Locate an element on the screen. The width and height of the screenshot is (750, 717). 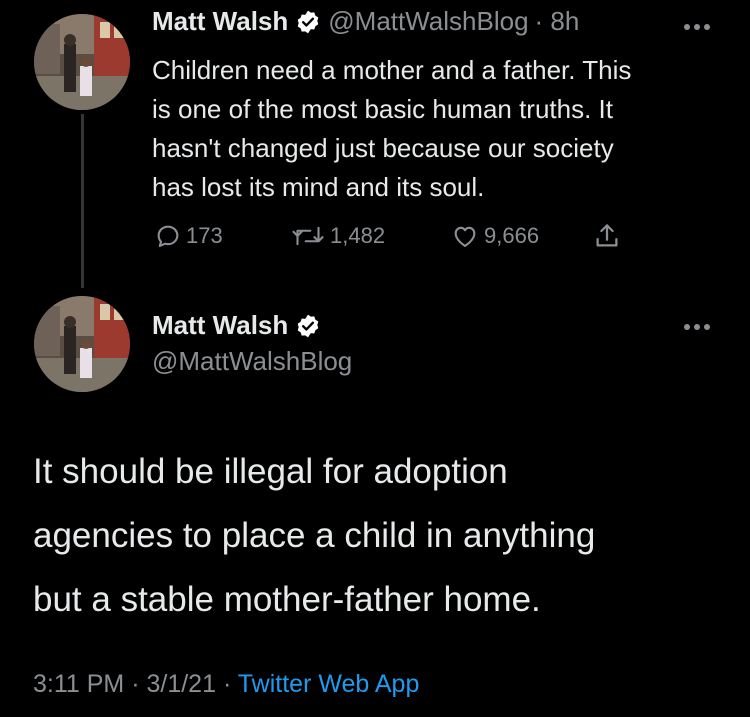
retweet-button: 1,482 is located at coordinates (337, 236).